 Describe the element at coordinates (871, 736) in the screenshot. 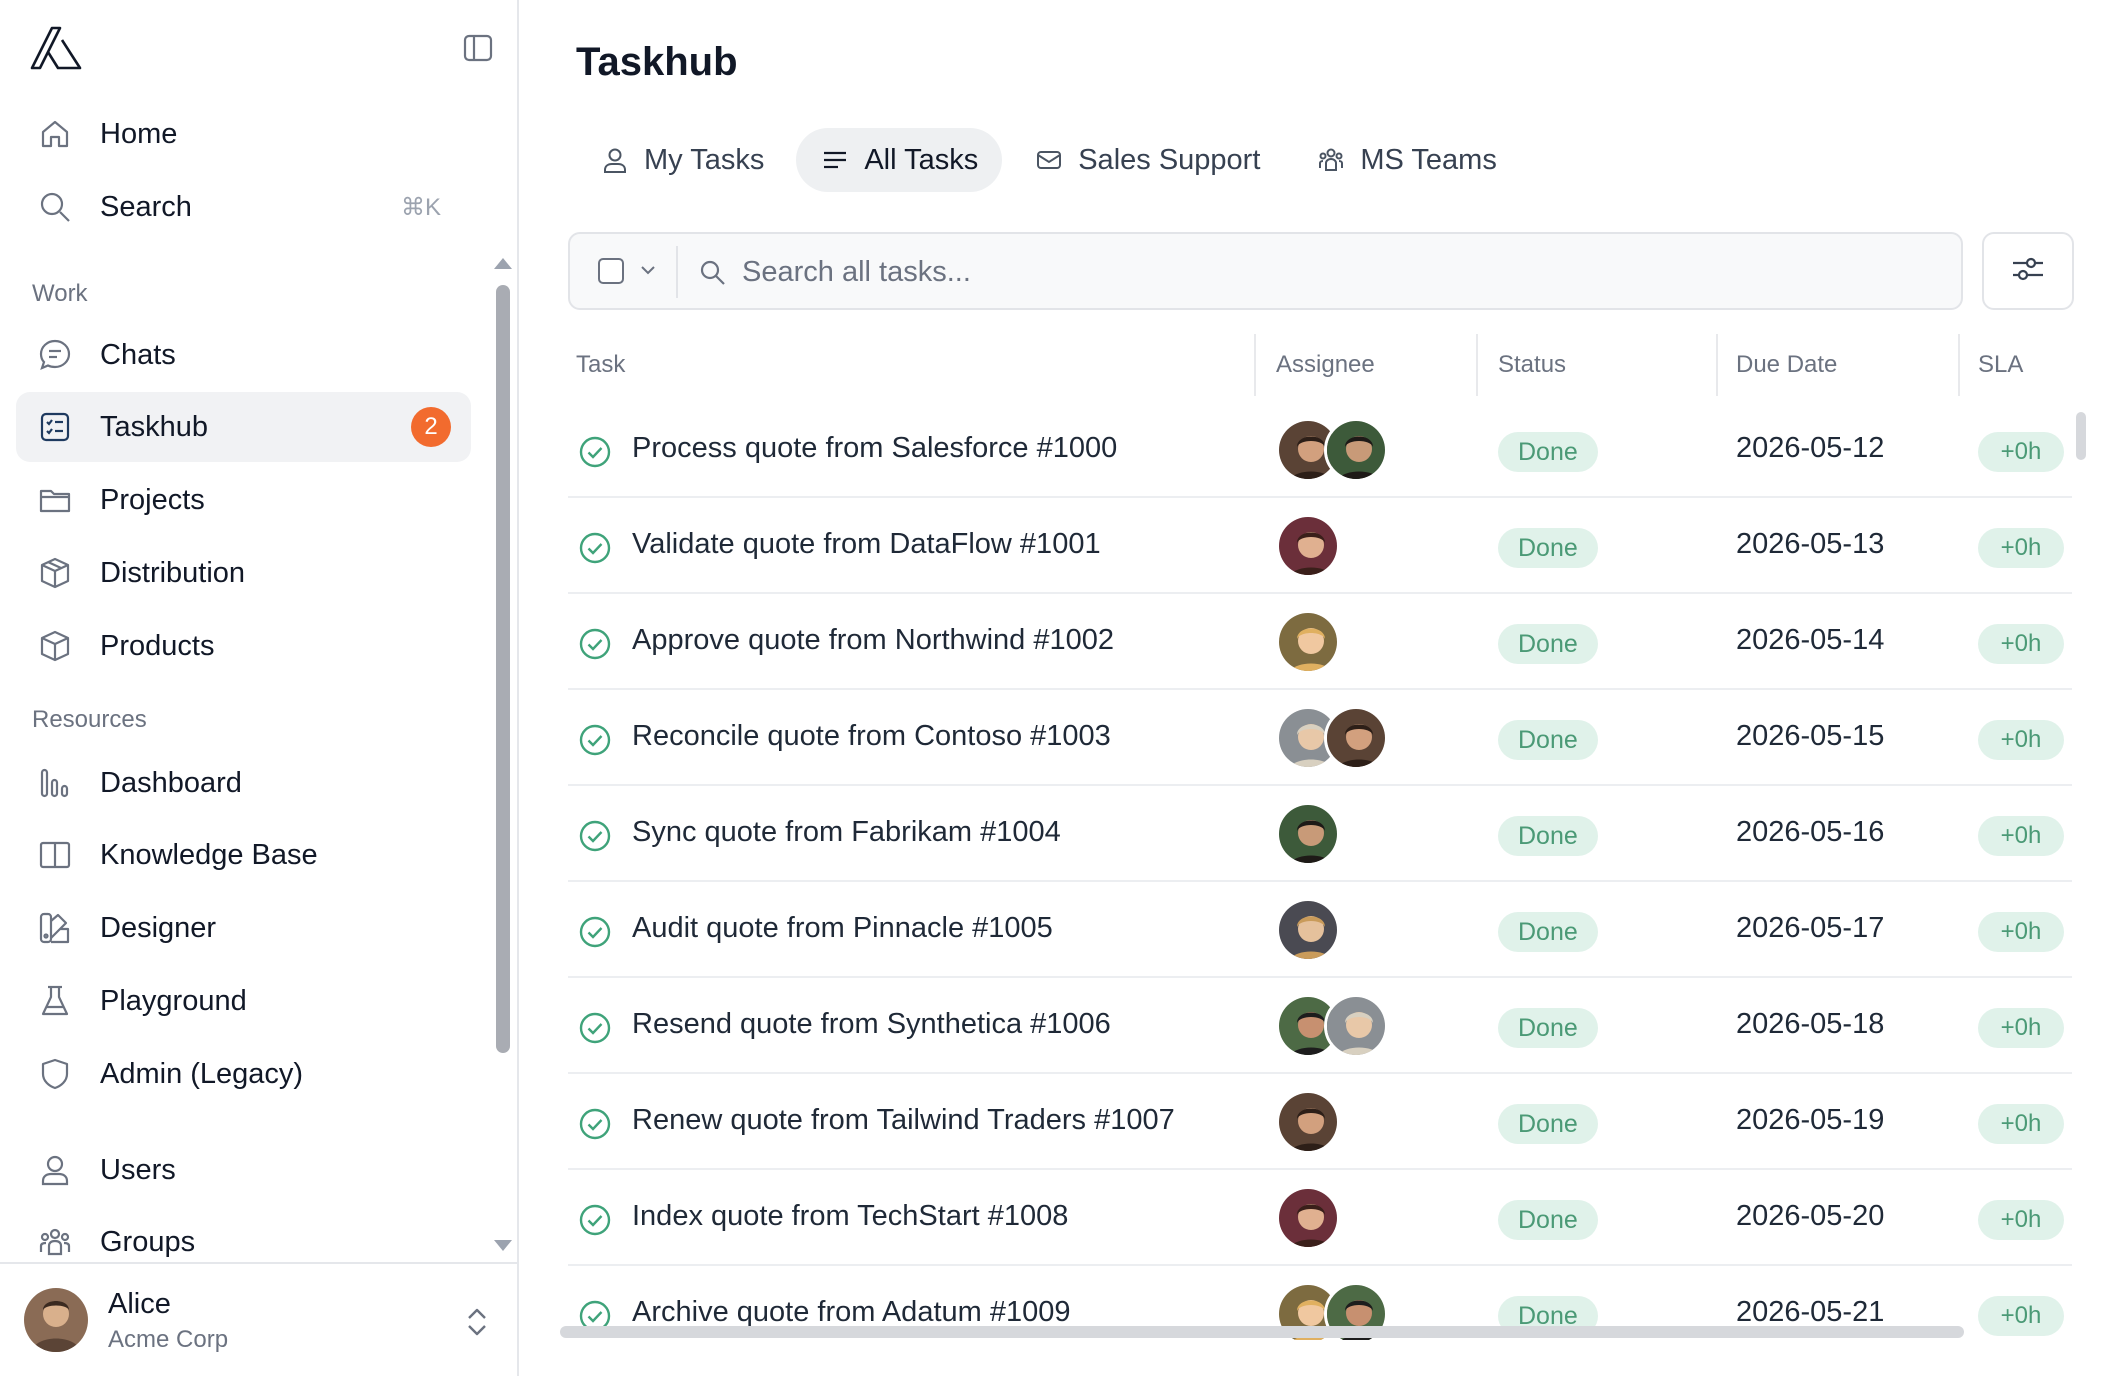

I see `task-title: Reconcile quote from Contoso #1003` at that location.